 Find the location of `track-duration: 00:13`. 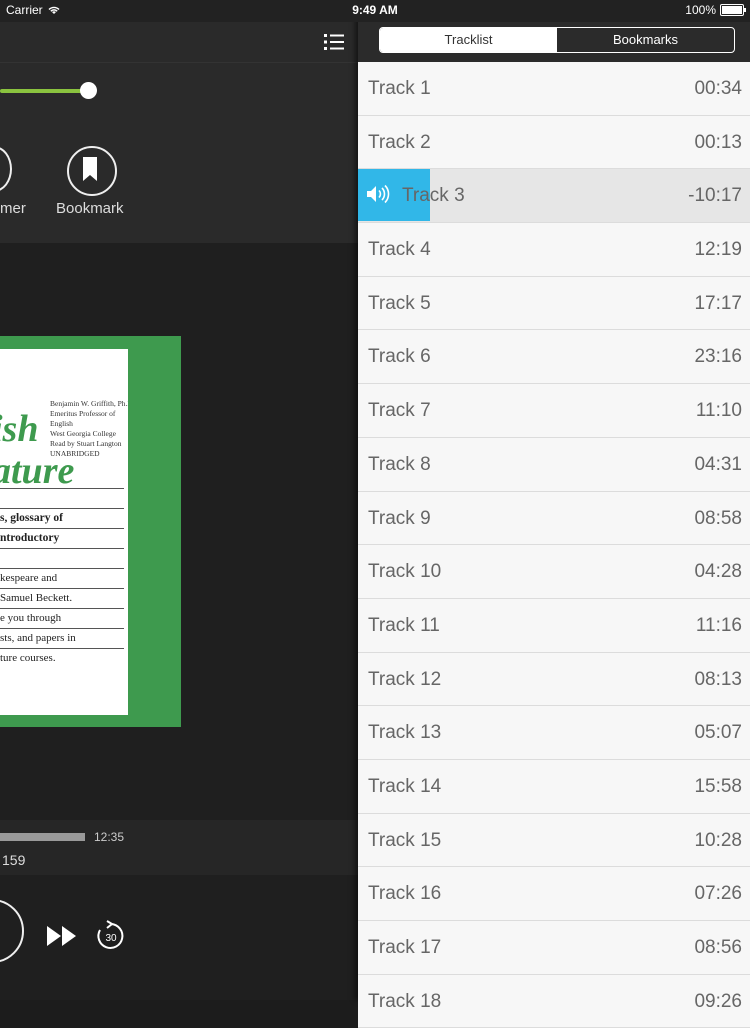

track-duration: 00:13 is located at coordinates (718, 142).